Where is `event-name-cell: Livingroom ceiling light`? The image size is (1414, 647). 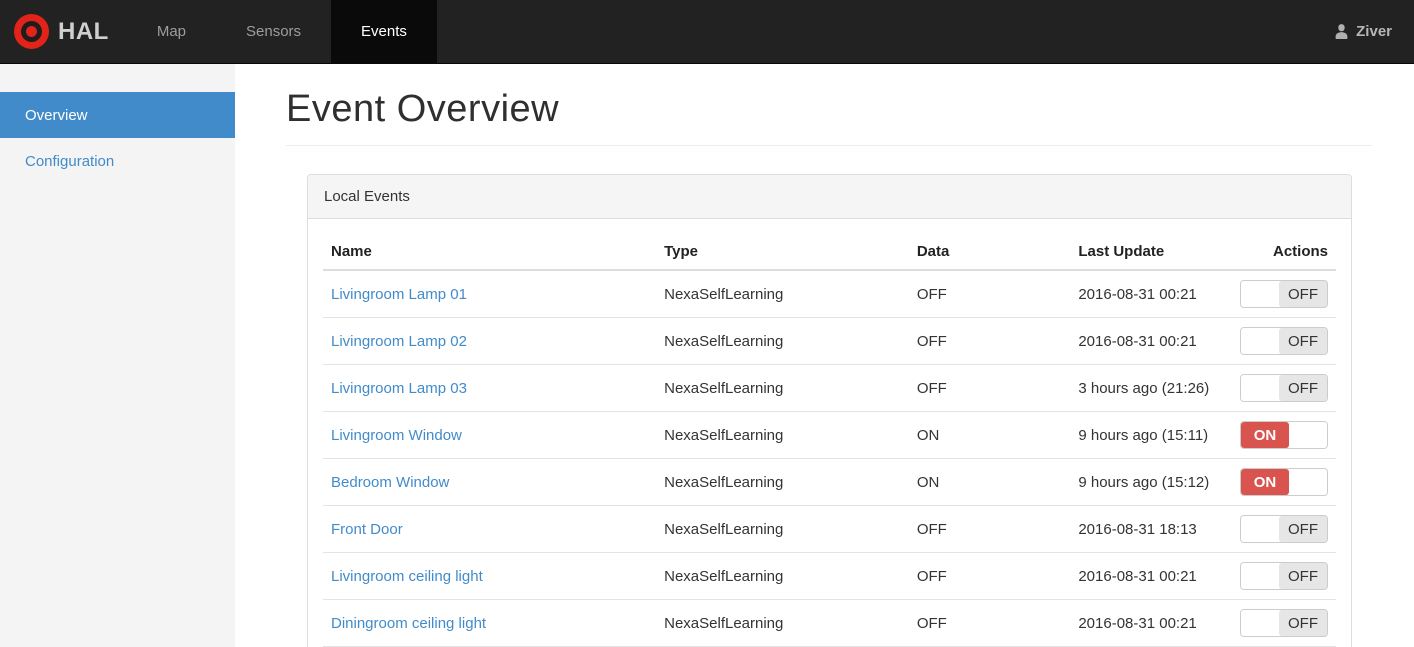 event-name-cell: Livingroom ceiling light is located at coordinates (490, 576).